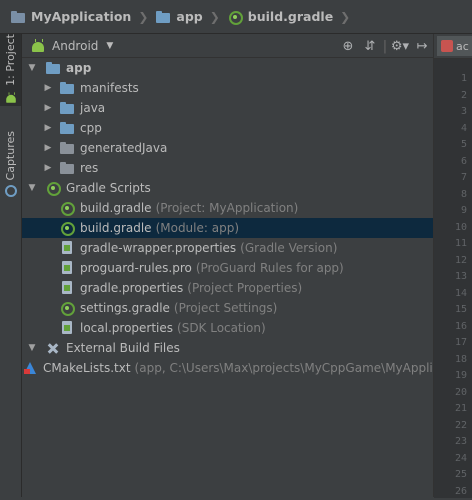 Image resolution: width=472 pixels, height=500 pixels. What do you see at coordinates (227, 68) in the screenshot?
I see `tree-item-app: ▼ app` at bounding box center [227, 68].